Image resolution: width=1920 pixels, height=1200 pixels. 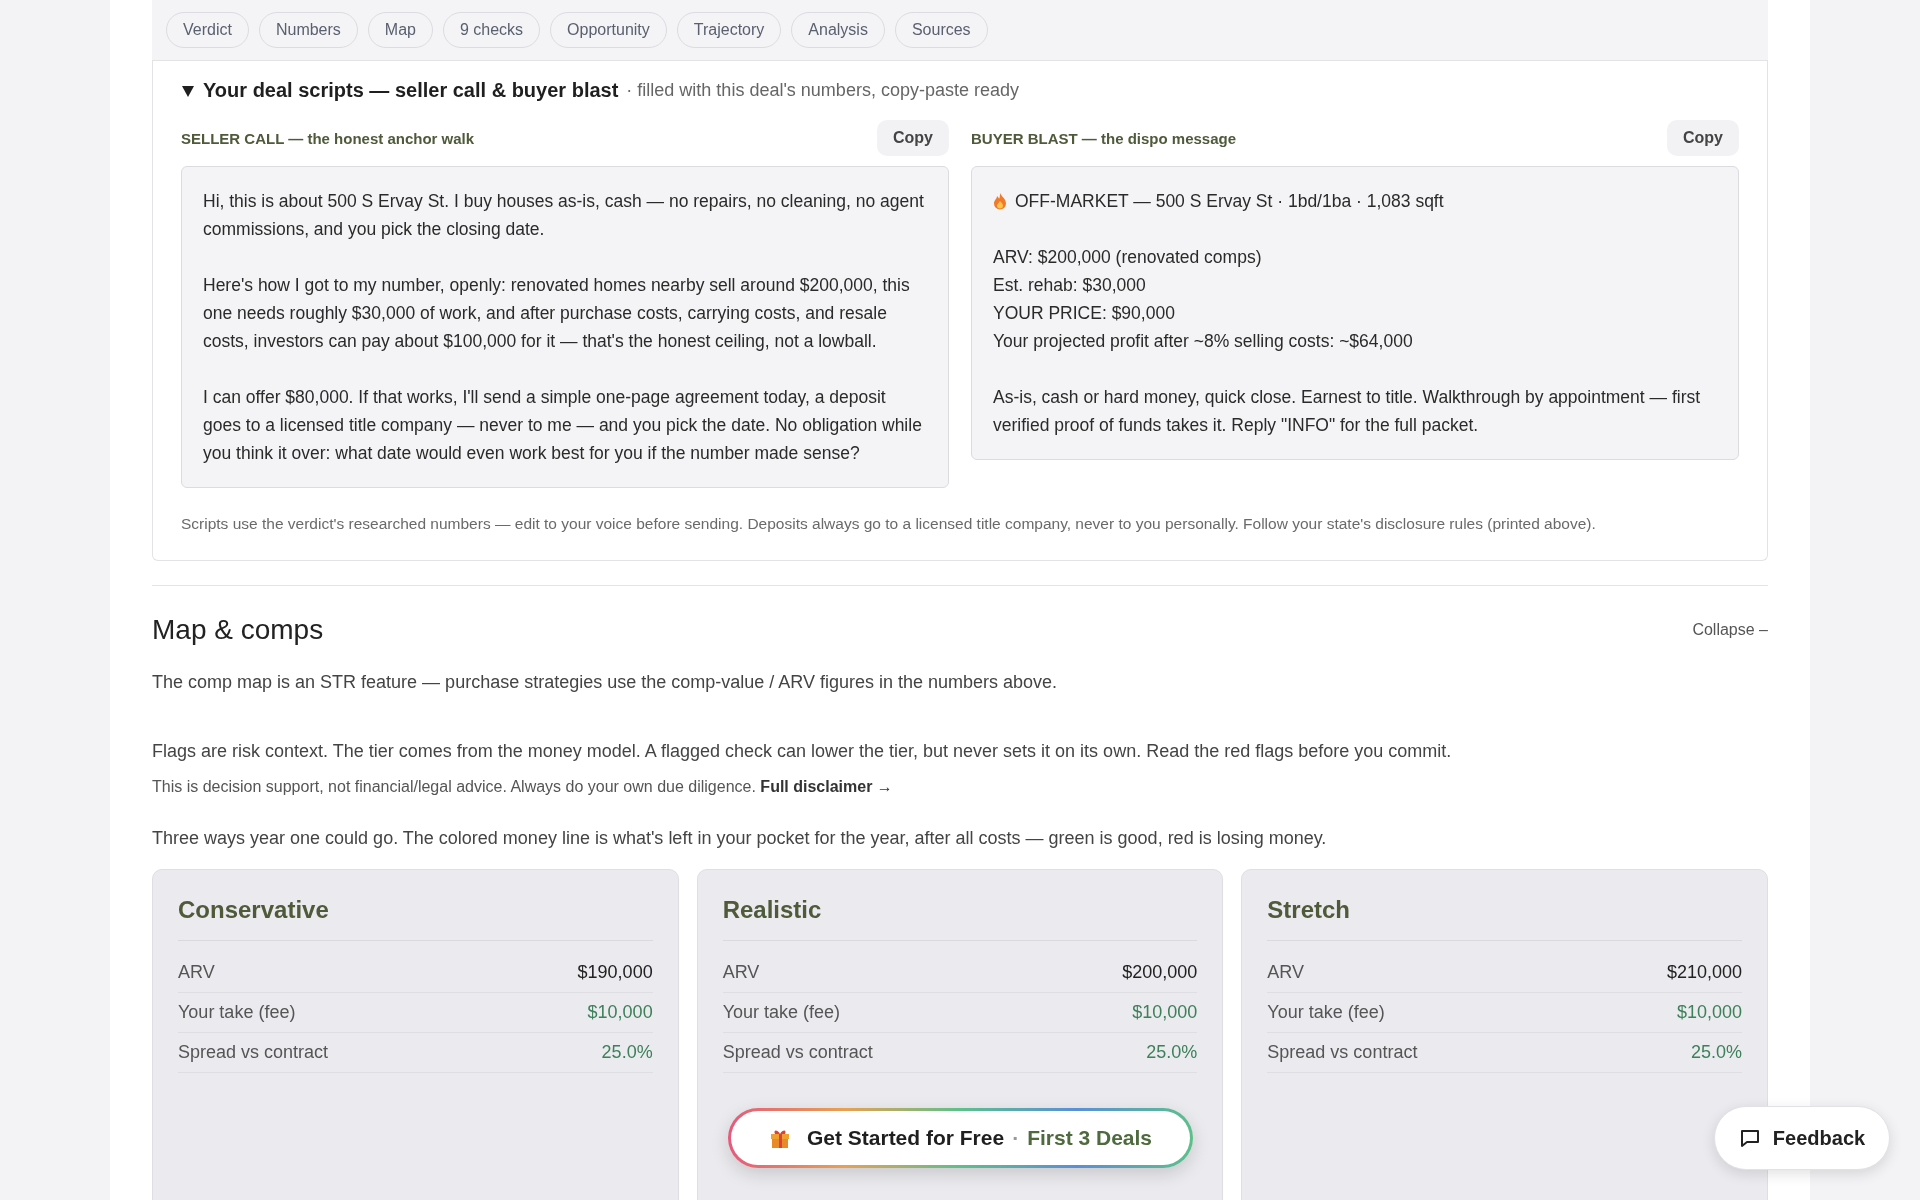 I want to click on script-text: Your projected profit after ~8% selling costs: ~$64,000, so click(x=1203, y=341).